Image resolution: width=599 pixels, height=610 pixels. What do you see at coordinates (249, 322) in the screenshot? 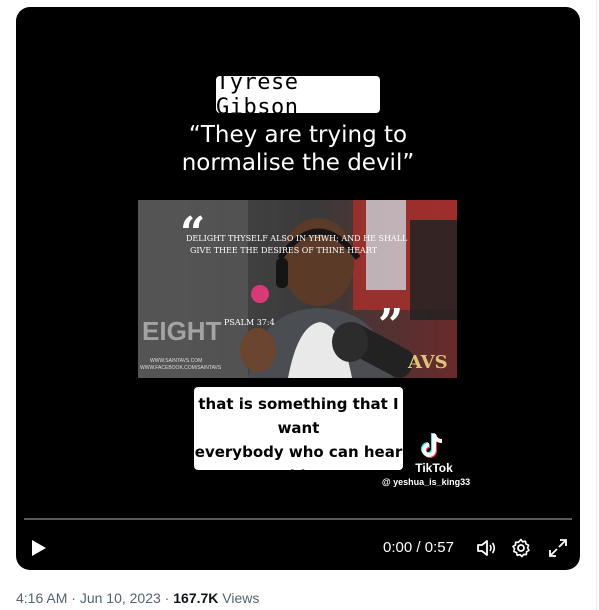
I see `psalm-reference: PSALM 37:4` at bounding box center [249, 322].